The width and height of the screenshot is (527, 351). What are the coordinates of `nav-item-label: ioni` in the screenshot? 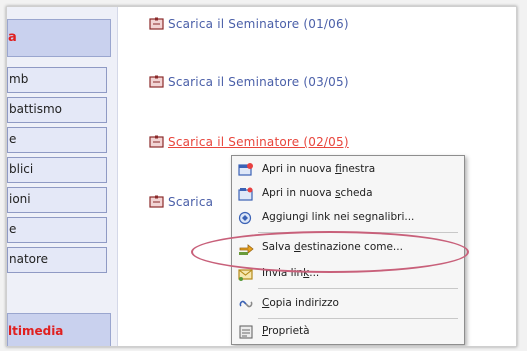 It's located at (20, 199).